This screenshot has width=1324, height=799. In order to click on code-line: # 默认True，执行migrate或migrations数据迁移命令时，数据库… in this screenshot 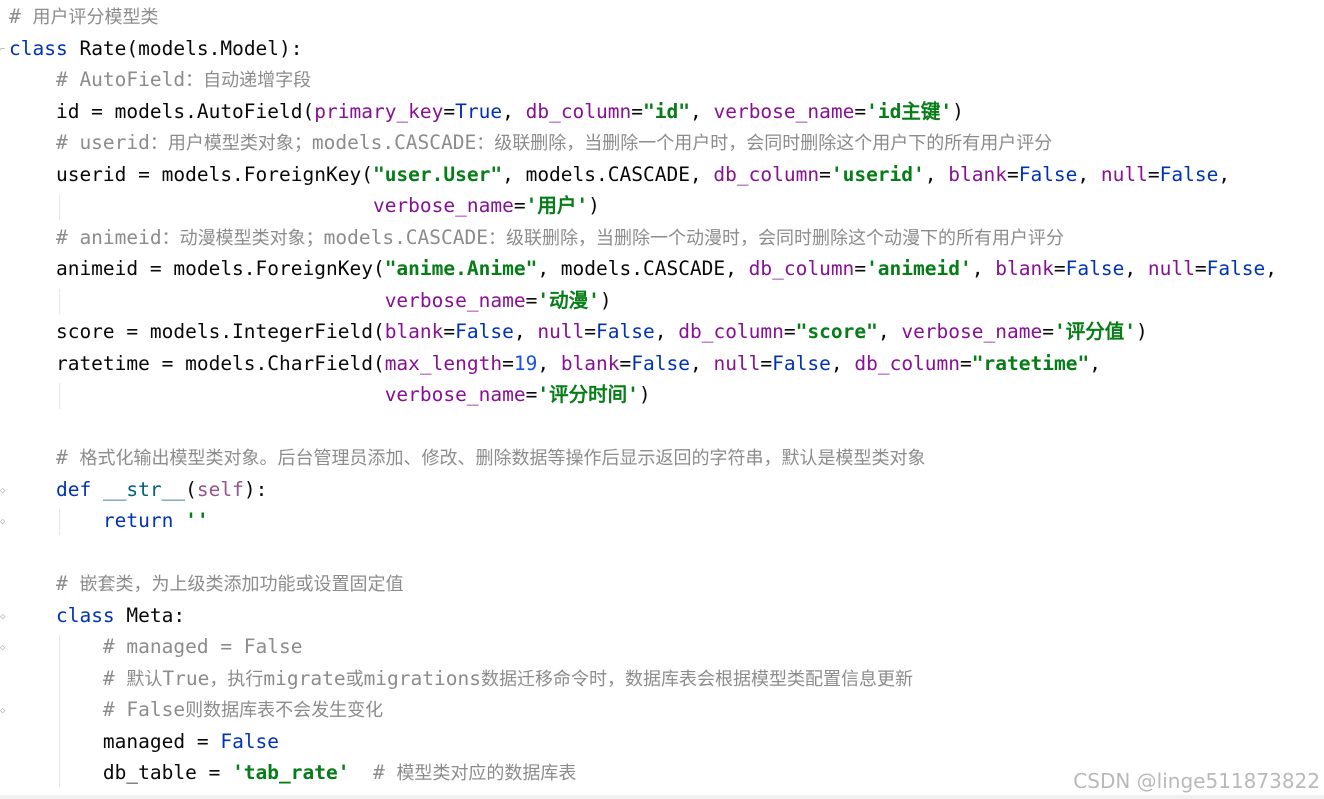, I will do `click(662, 678)`.